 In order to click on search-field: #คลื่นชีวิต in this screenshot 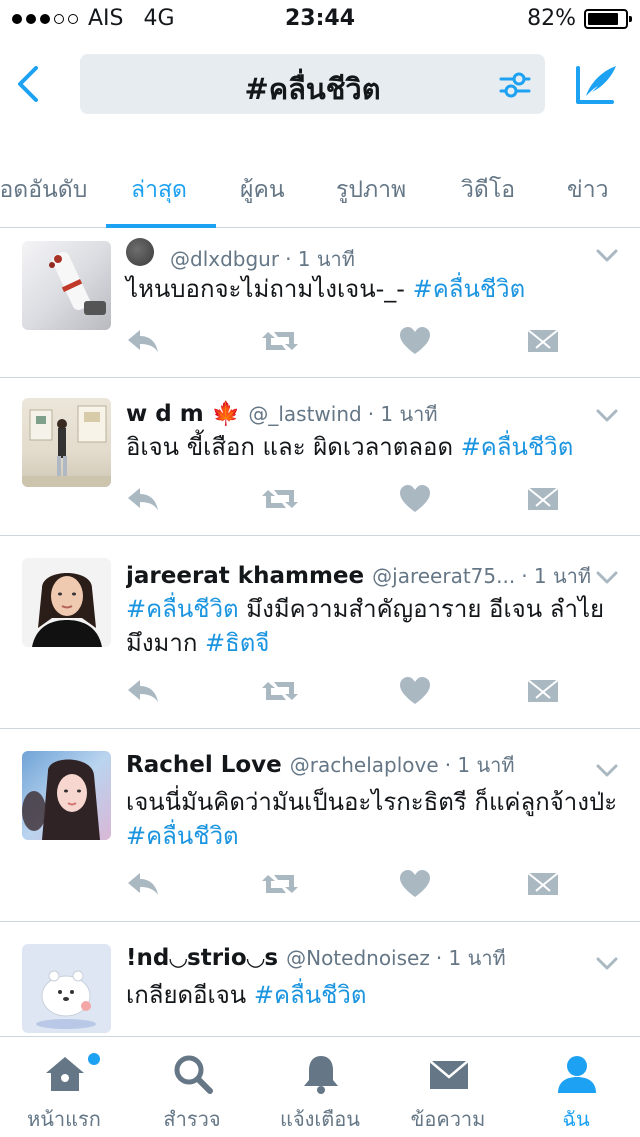, I will do `click(312, 84)`.